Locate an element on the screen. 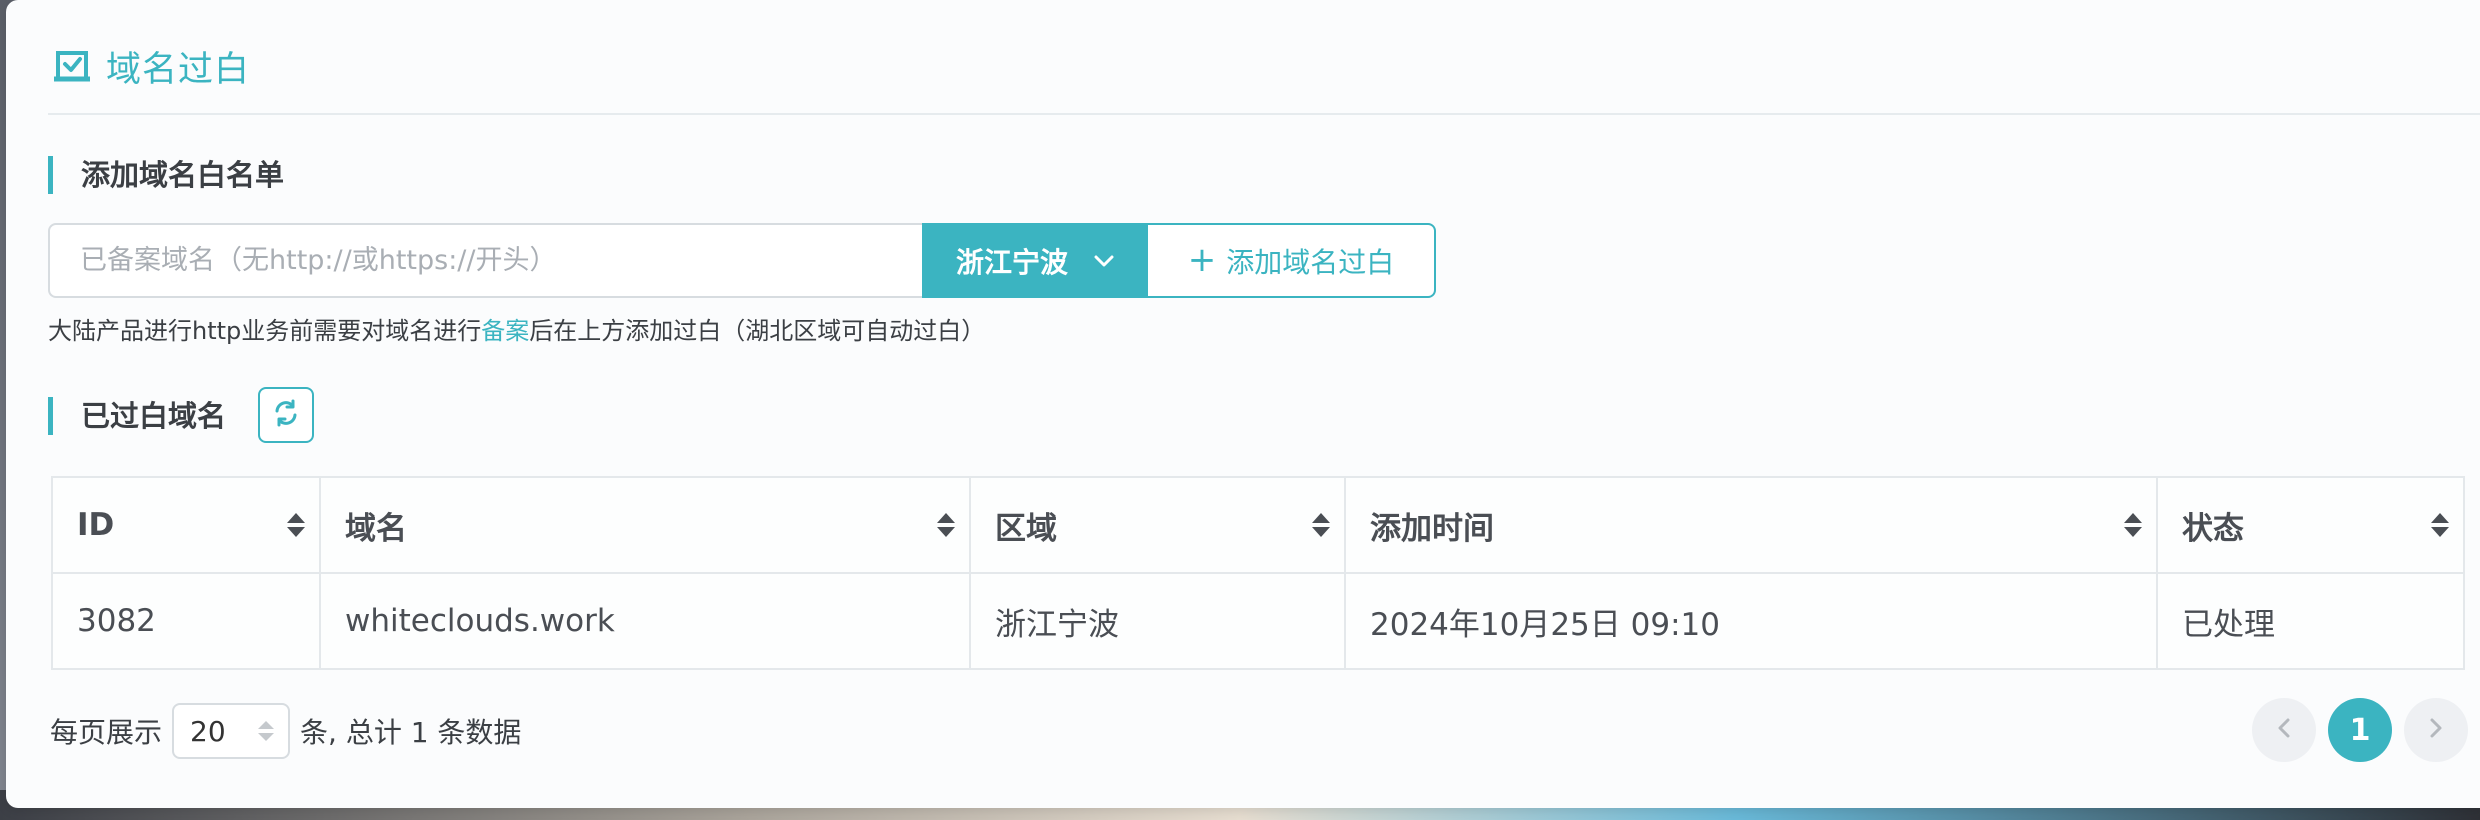 This screenshot has width=2480, height=820. header-divider is located at coordinates (1264, 114).